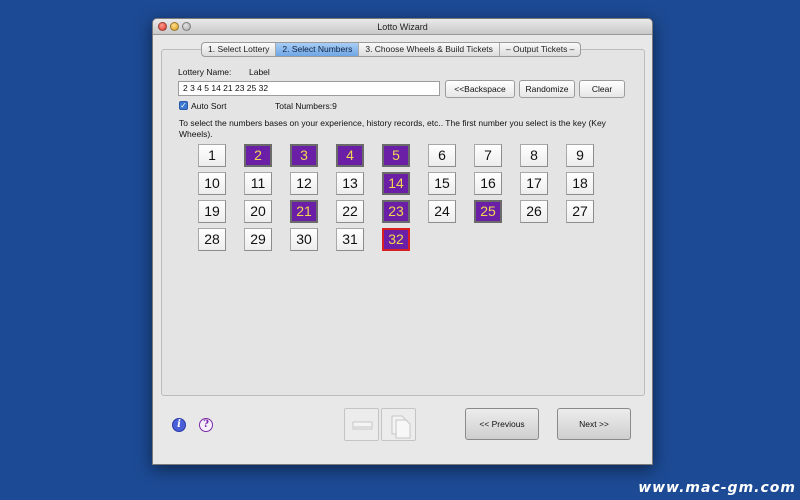 The image size is (800, 500). I want to click on tab-output-tickets: – Output Tickets –, so click(540, 49).